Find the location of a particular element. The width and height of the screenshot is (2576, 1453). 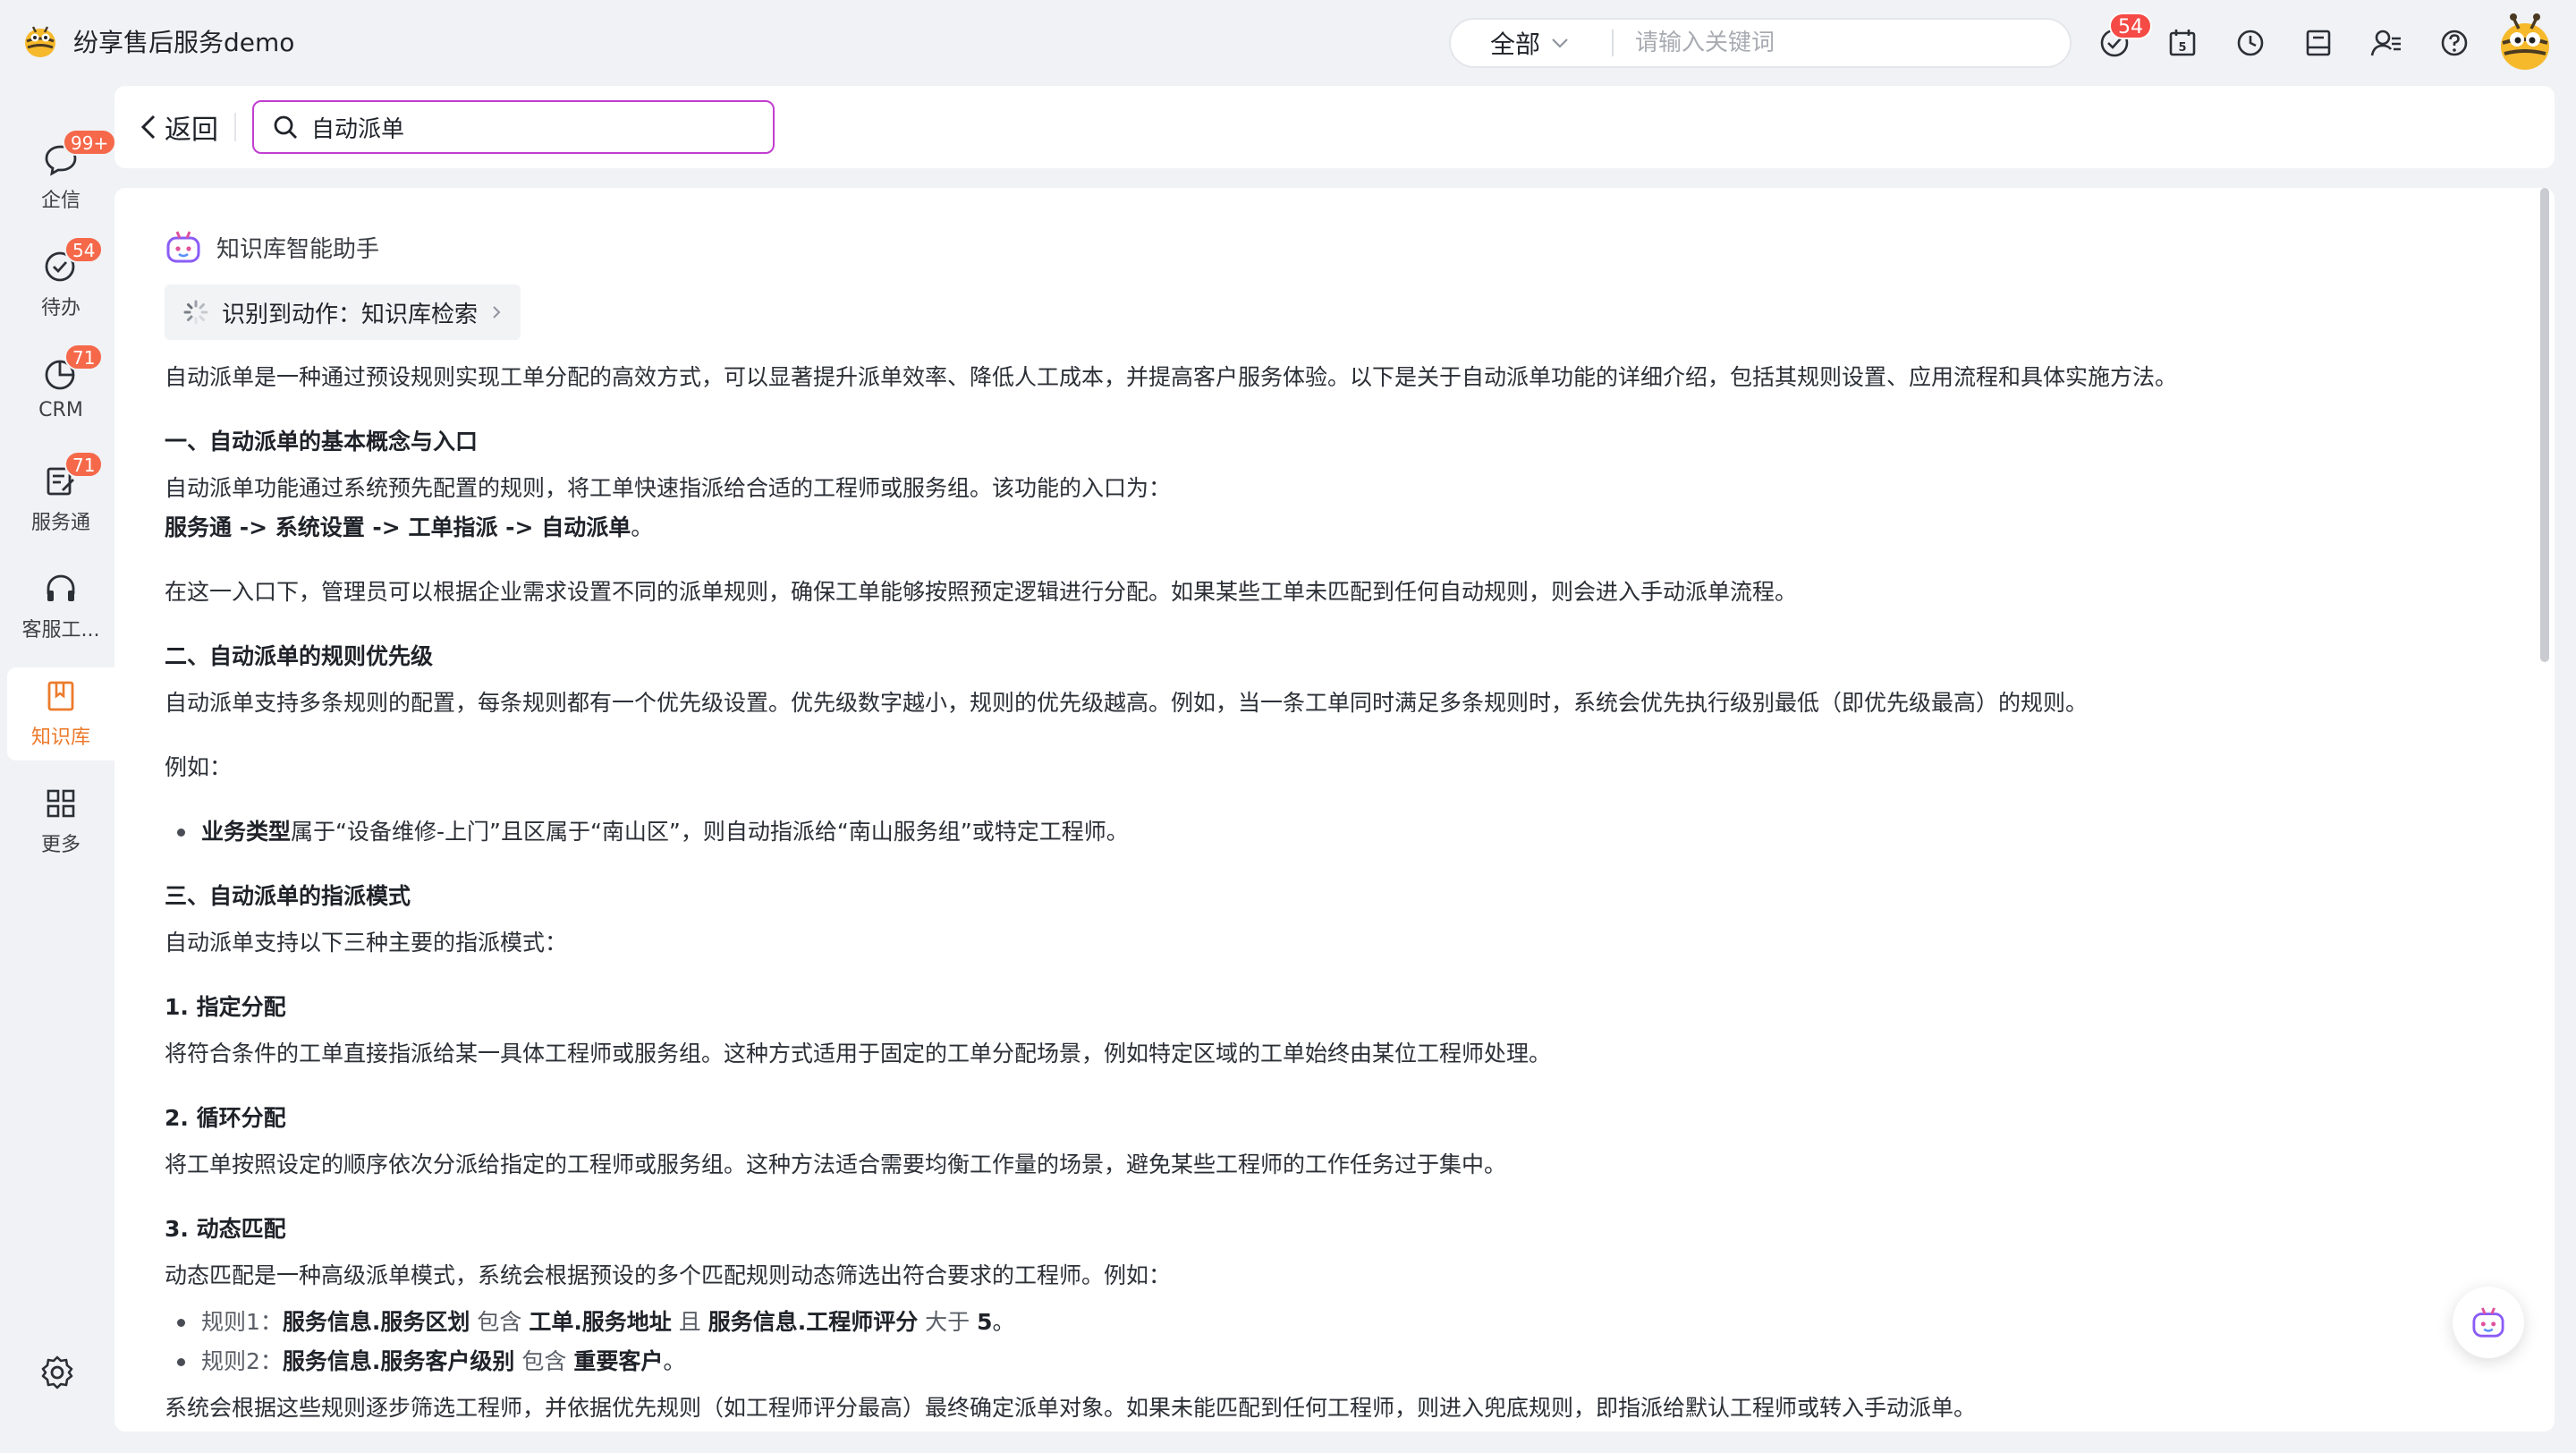

sidebar-item-label: 待办 is located at coordinates (60, 308).